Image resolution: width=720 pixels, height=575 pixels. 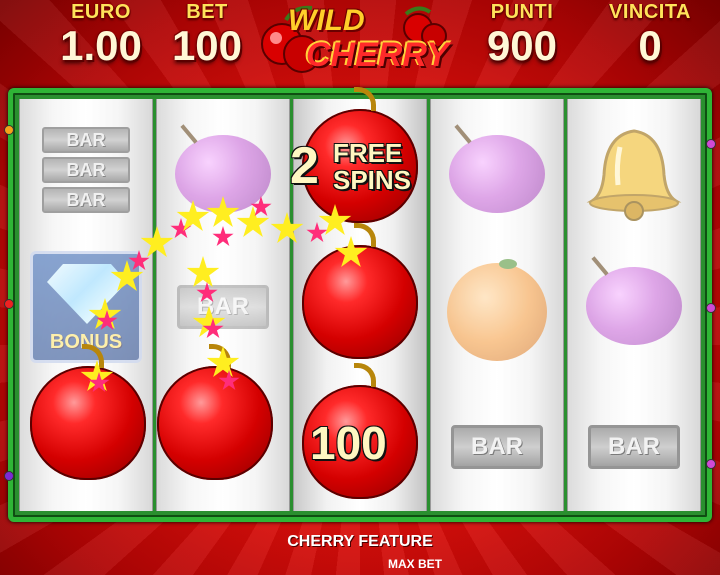 I want to click on wild-cherry-logo: WILD CHERRY, so click(x=353, y=42).